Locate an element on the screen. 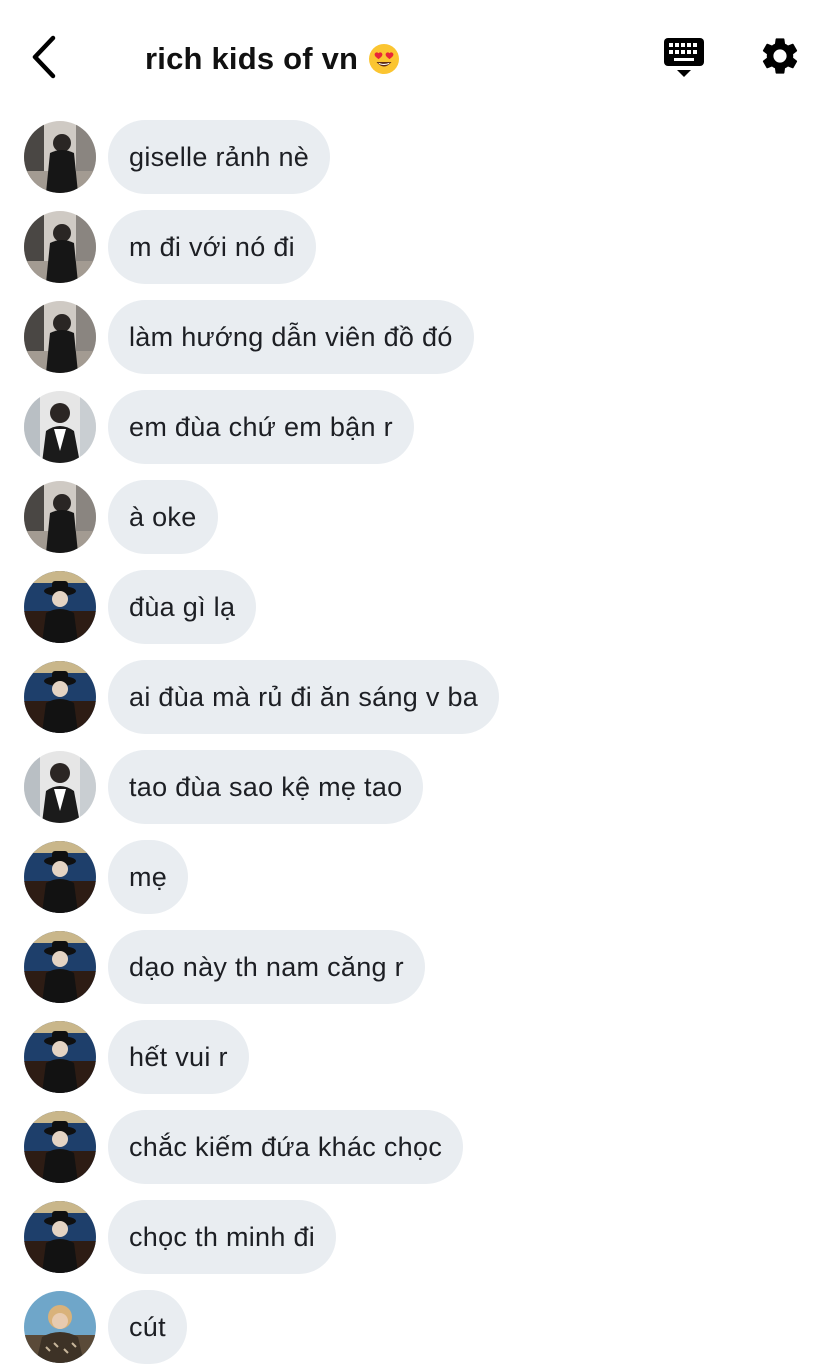  heart-eyes-emoji-icon is located at coordinates (384, 59).